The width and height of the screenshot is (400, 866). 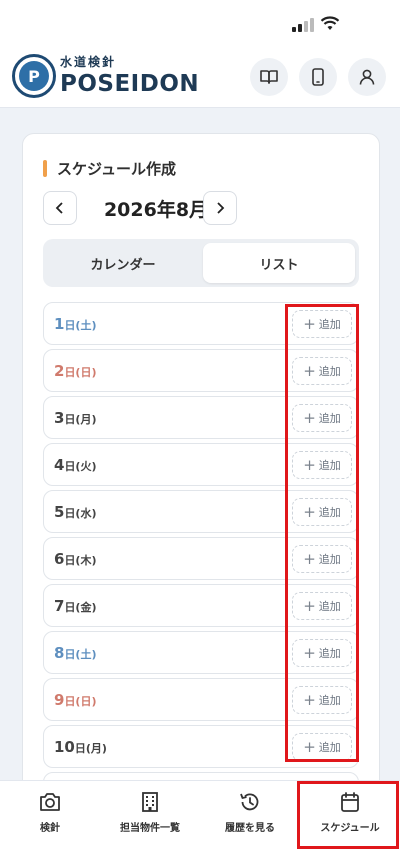 I want to click on day-number: 4, so click(x=59, y=465).